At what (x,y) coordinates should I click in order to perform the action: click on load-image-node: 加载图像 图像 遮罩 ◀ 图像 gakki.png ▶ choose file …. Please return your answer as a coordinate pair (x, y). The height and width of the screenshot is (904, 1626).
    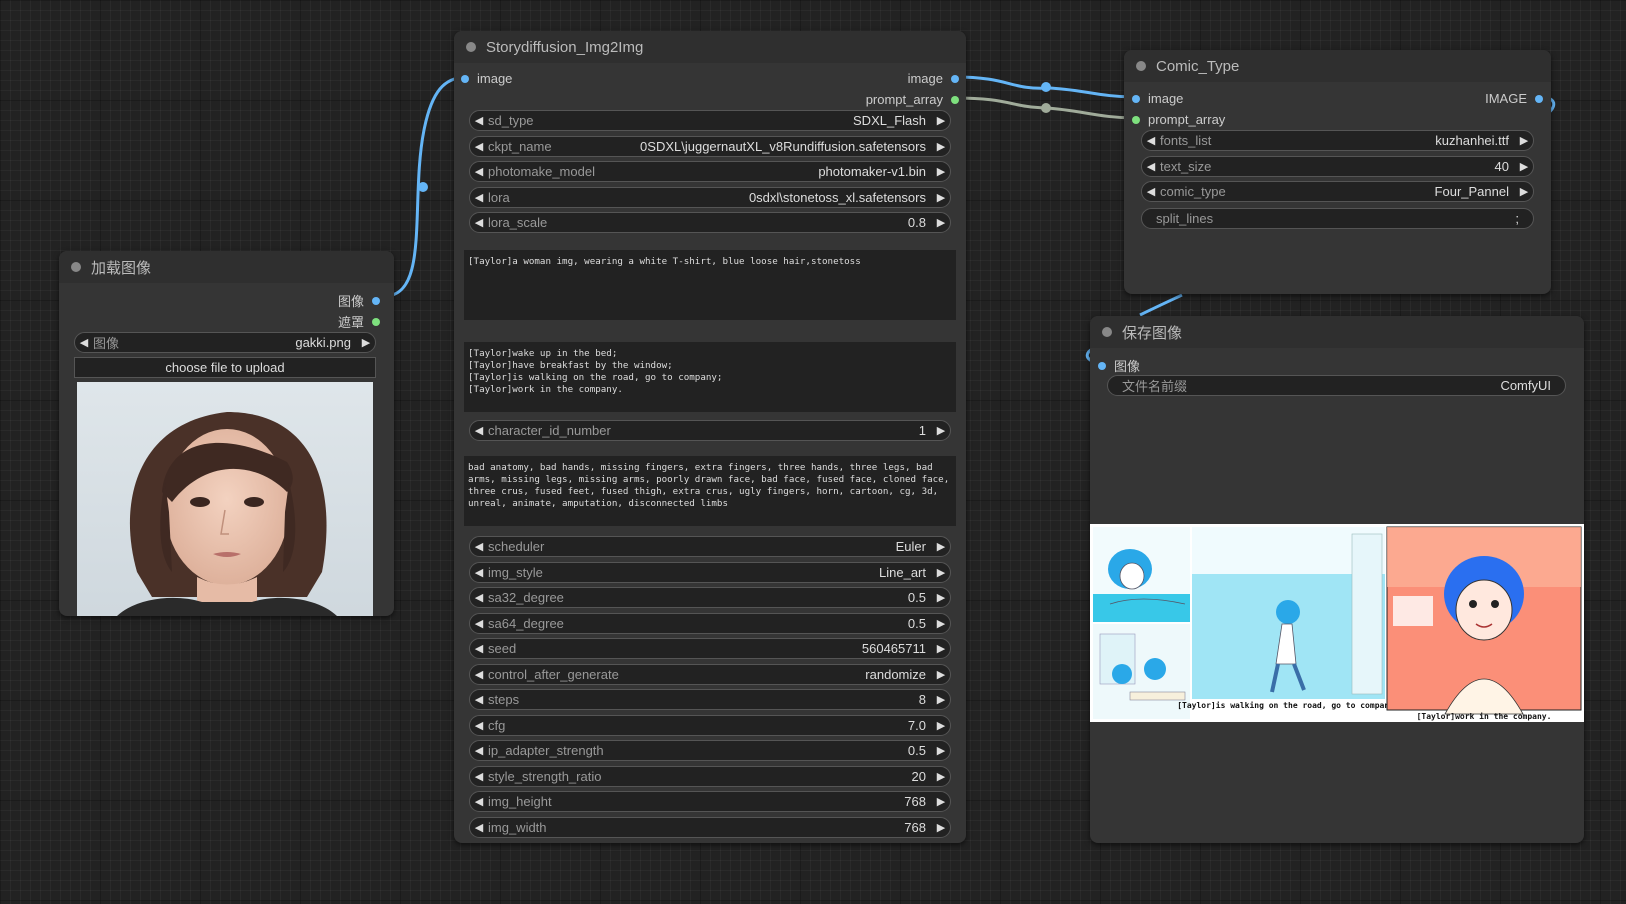
    Looking at the image, I should click on (226, 433).